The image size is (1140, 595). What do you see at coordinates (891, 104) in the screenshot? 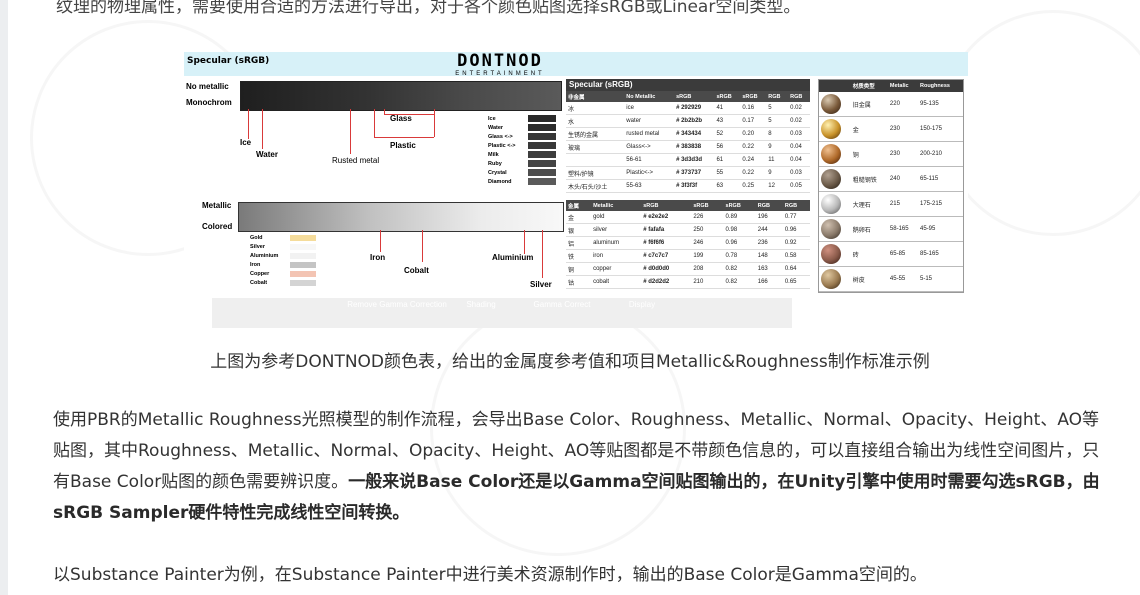
I see `table-row: 旧金属 220 95-135` at bounding box center [891, 104].